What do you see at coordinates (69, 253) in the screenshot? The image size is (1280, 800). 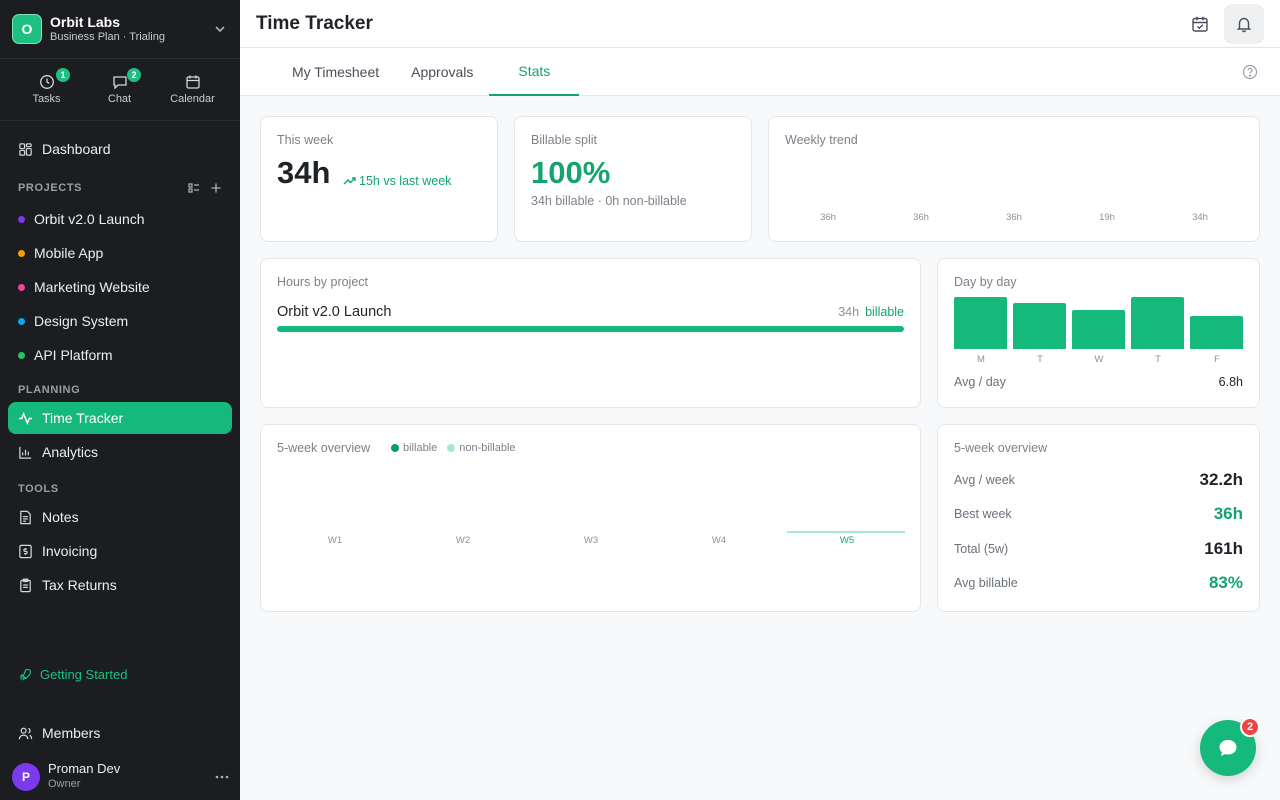 I see `project-name: Mobile App` at bounding box center [69, 253].